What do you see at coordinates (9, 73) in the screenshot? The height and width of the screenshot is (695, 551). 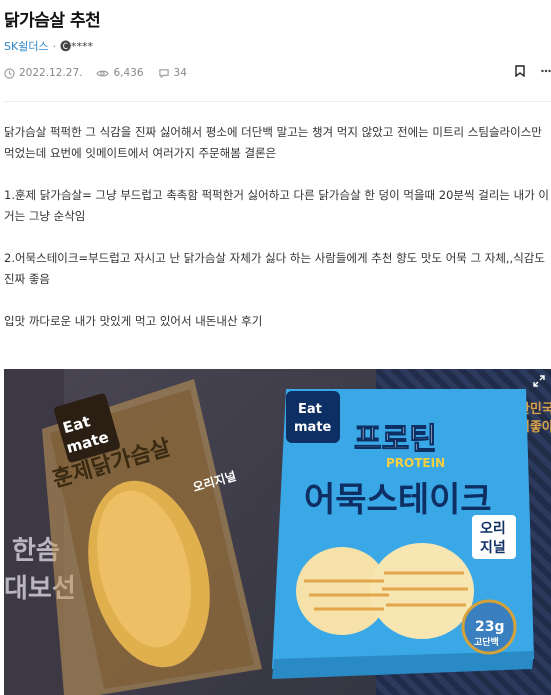 I see `clock-icon` at bounding box center [9, 73].